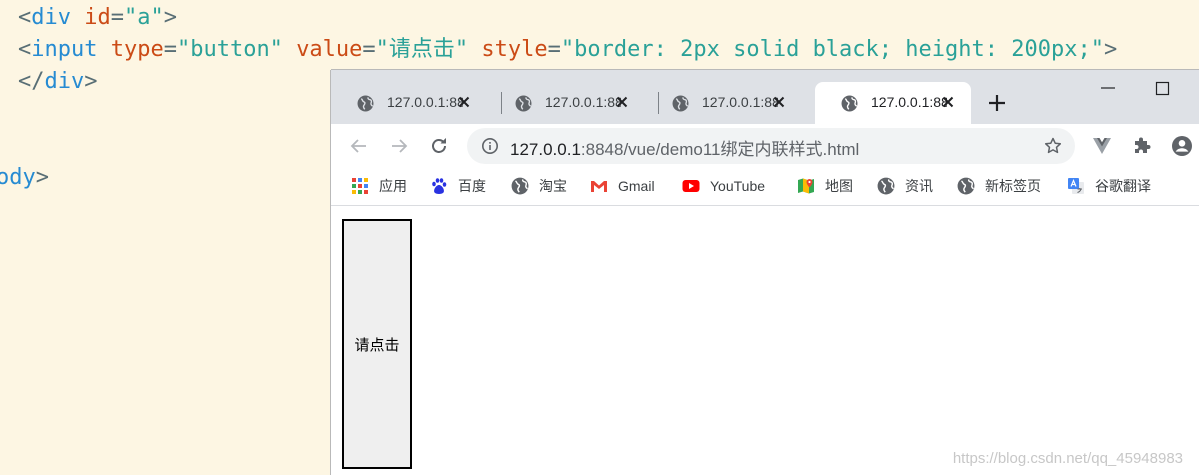  What do you see at coordinates (97, 17) in the screenshot?
I see `code-line-1: <div id="a">` at bounding box center [97, 17].